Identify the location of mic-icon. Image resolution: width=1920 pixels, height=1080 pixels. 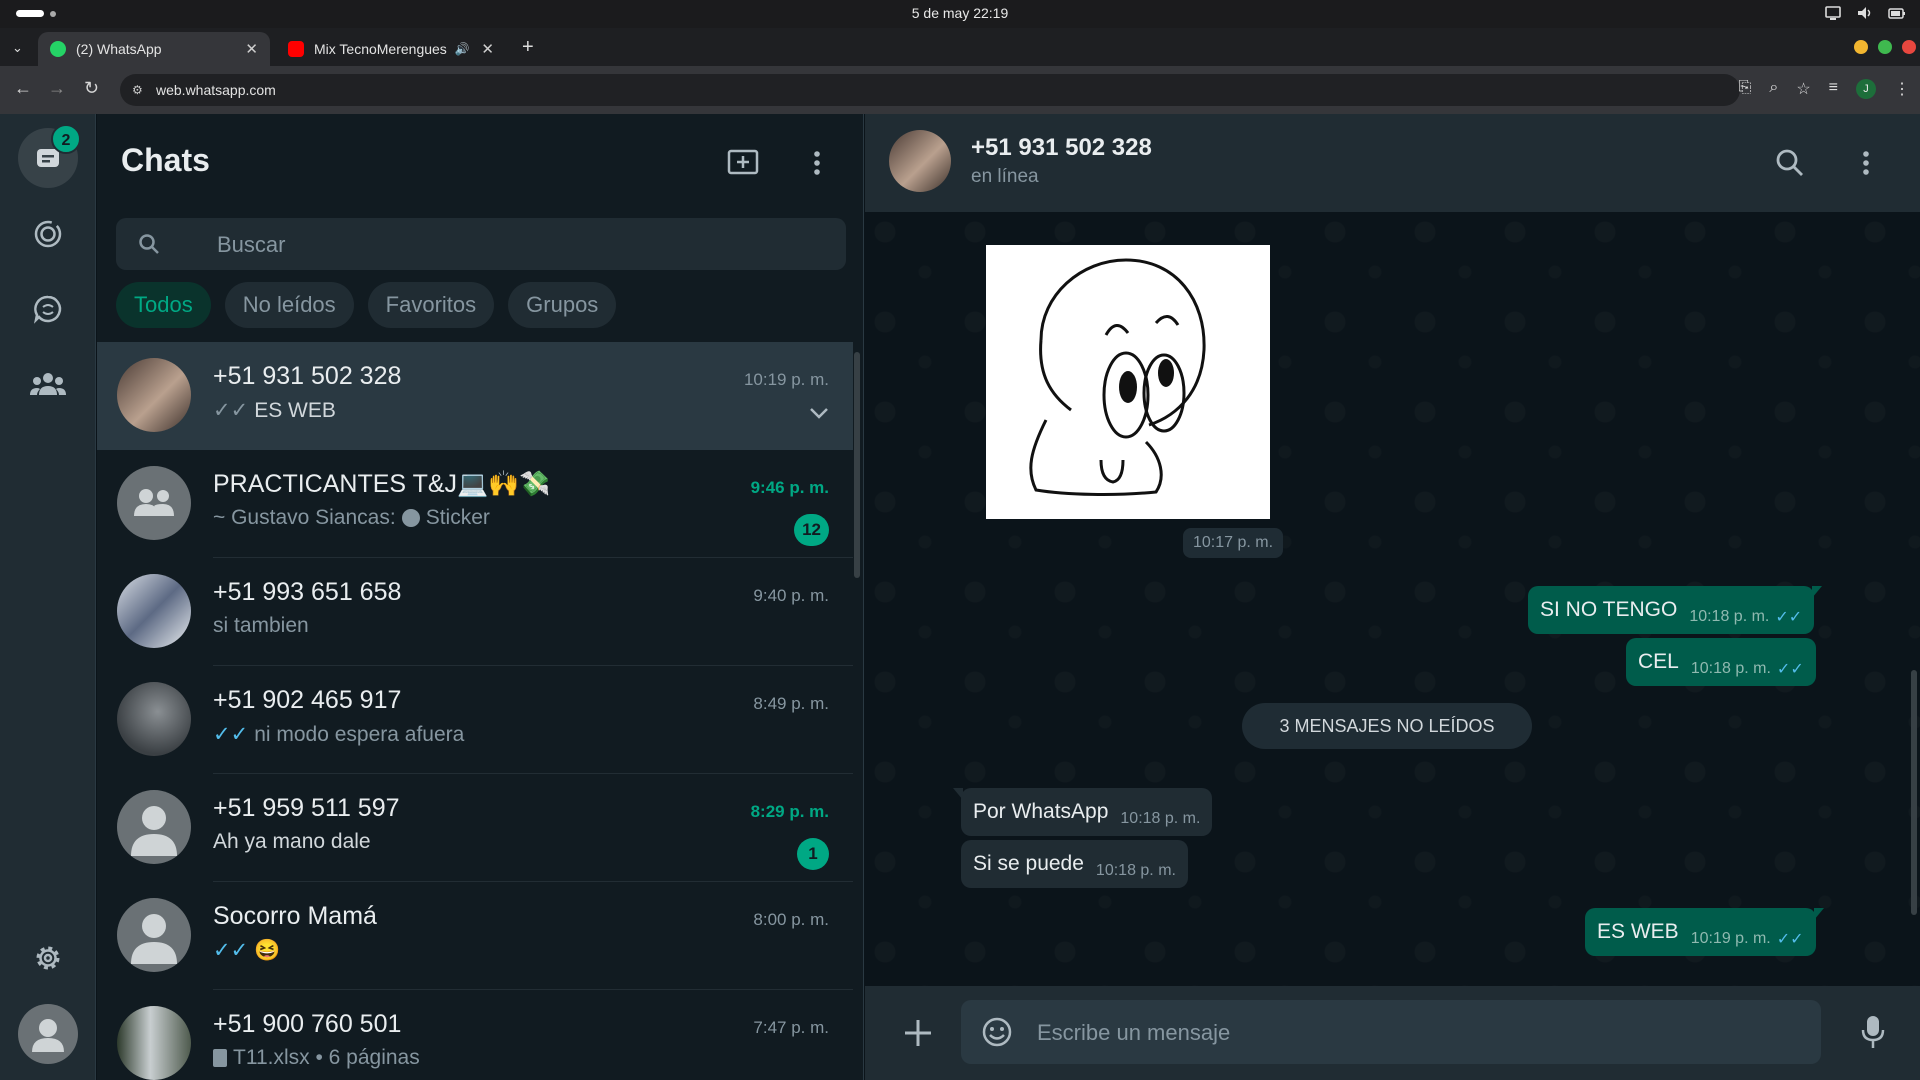
(1873, 1032).